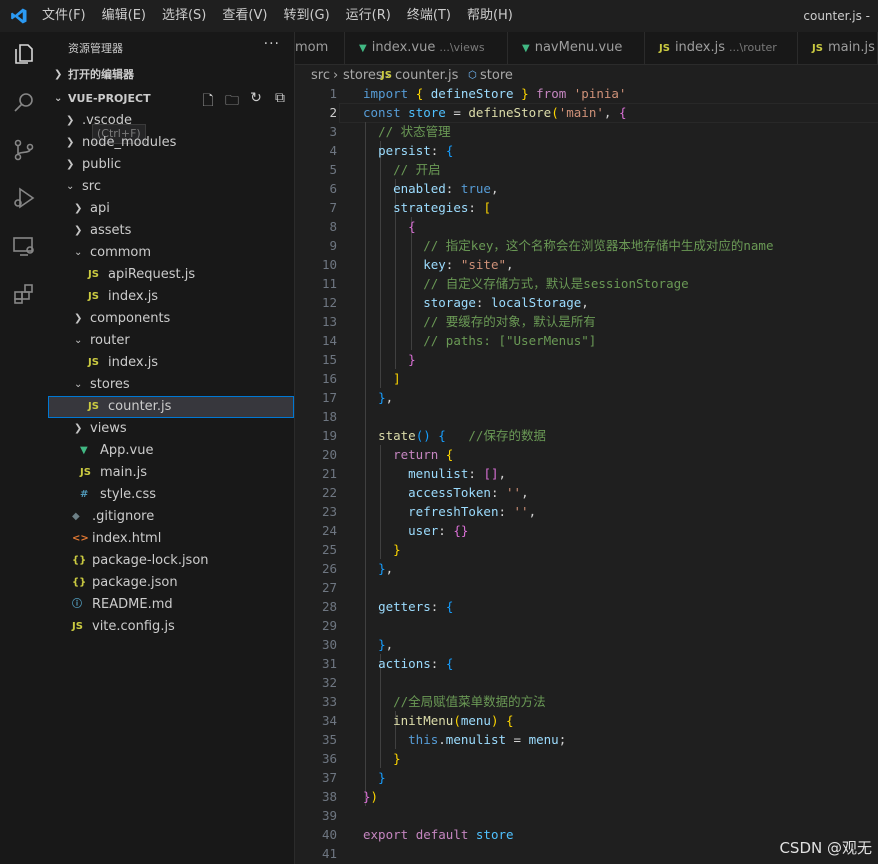  Describe the element at coordinates (171, 253) in the screenshot. I see `tree-folder: ⌄ commom` at that location.